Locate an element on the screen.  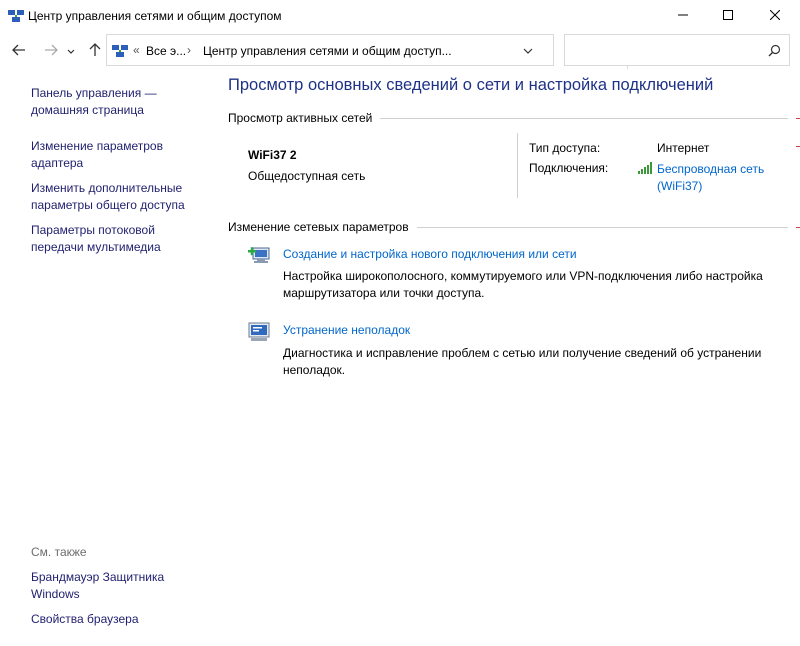
active-networks-header: Просмотр активных сетей is located at coordinates (508, 118).